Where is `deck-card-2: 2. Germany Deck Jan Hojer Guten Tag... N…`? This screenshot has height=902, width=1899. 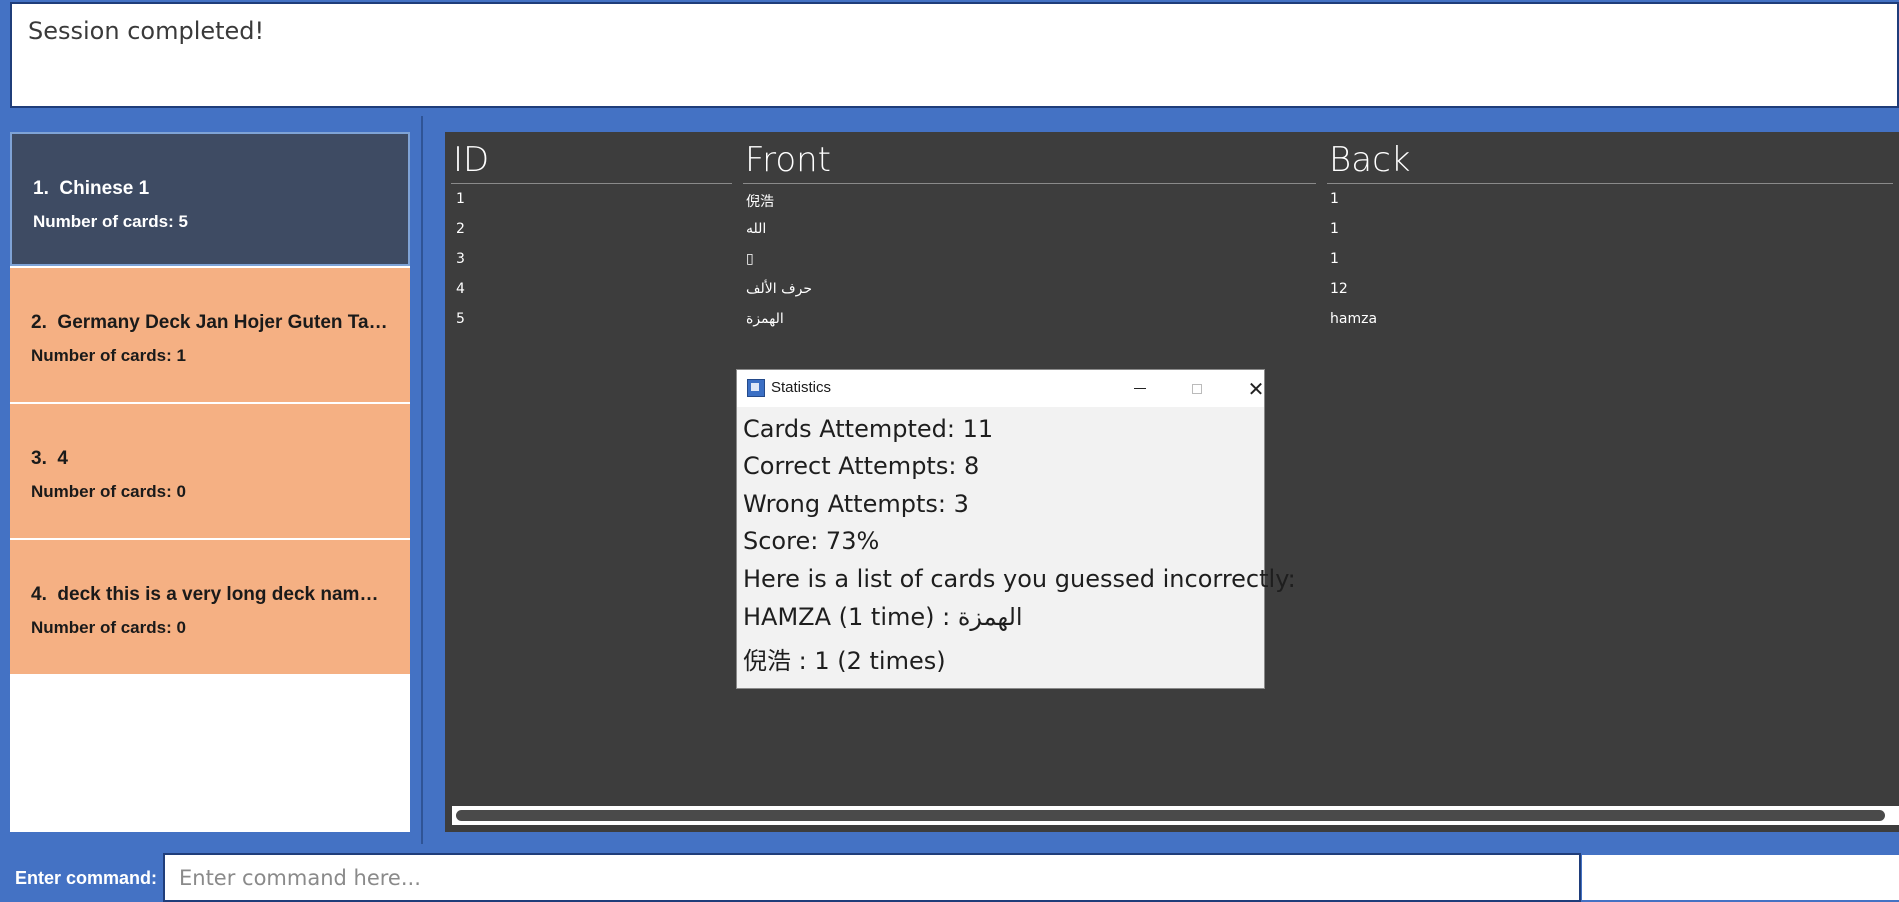
deck-card-2: 2. Germany Deck Jan Hojer Guten Tag... N… is located at coordinates (210, 335).